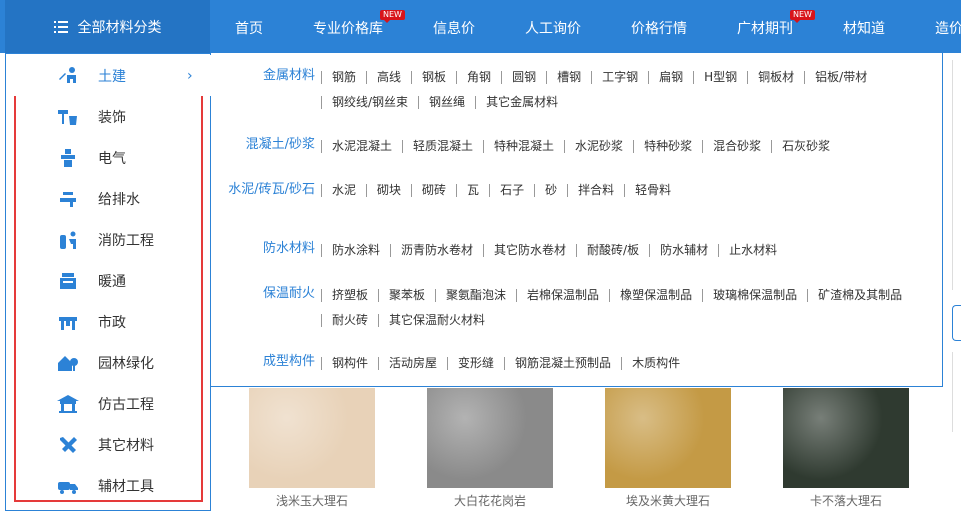 The height and width of the screenshot is (522, 961). What do you see at coordinates (369, 102) in the screenshot?
I see `category-link: 钢绞线/钢丝束` at bounding box center [369, 102].